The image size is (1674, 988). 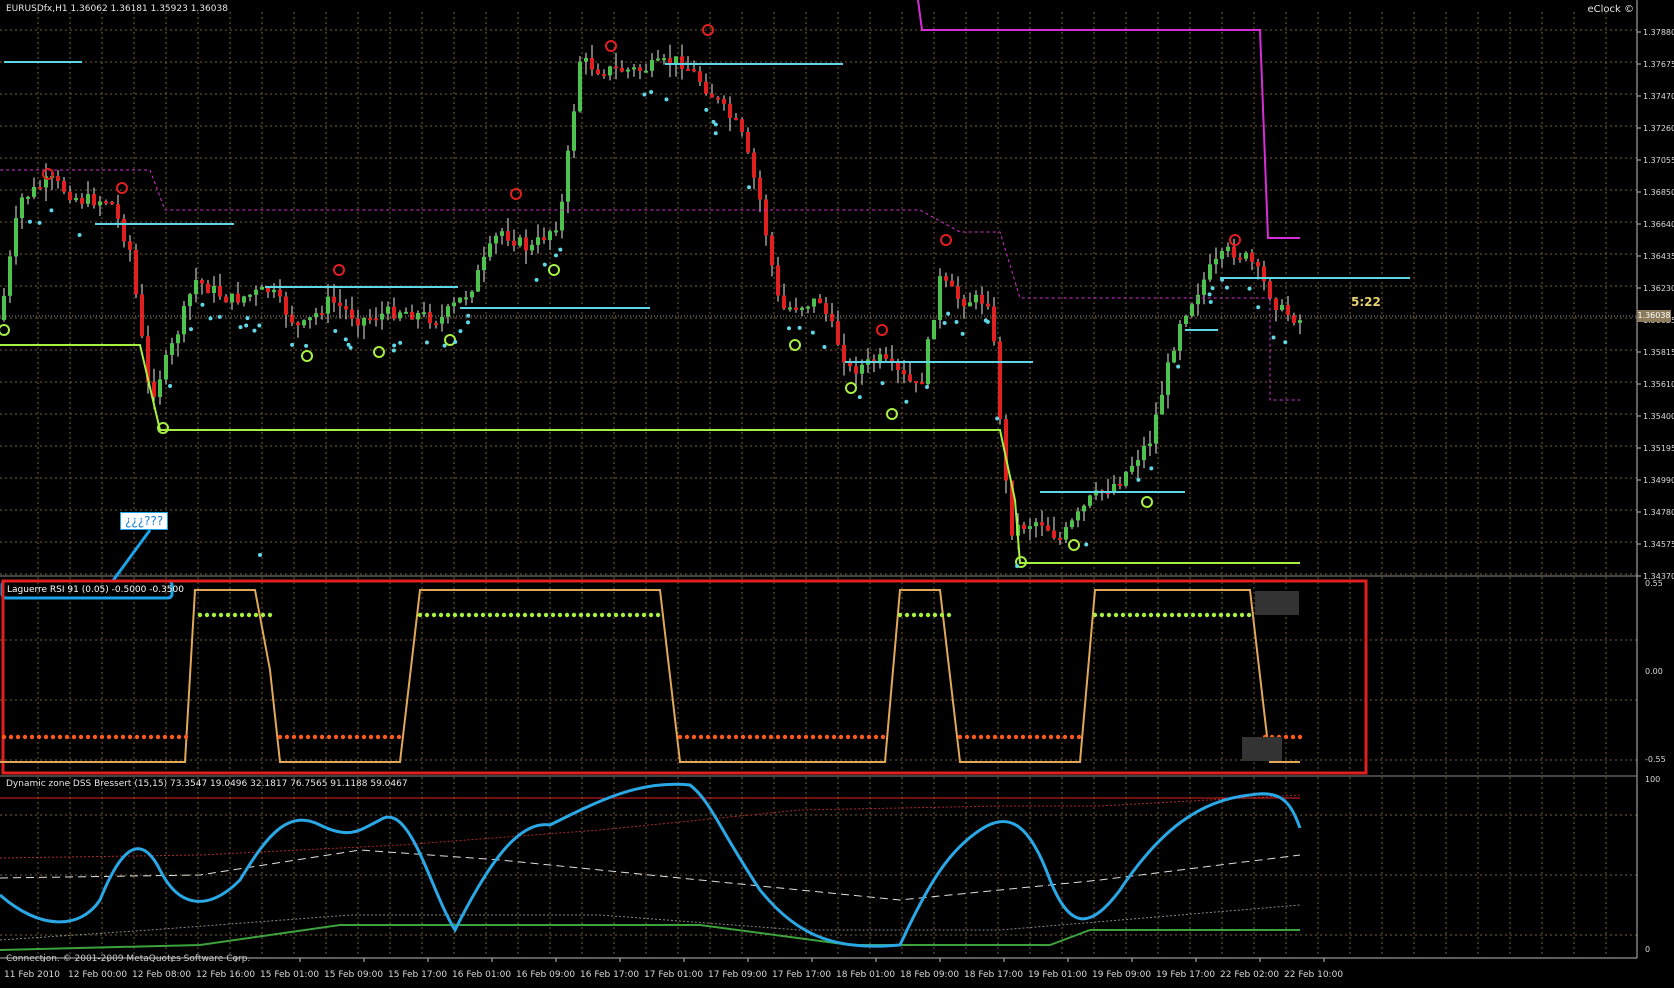 I want to click on bar-timer: 5:22, so click(x=1366, y=302).